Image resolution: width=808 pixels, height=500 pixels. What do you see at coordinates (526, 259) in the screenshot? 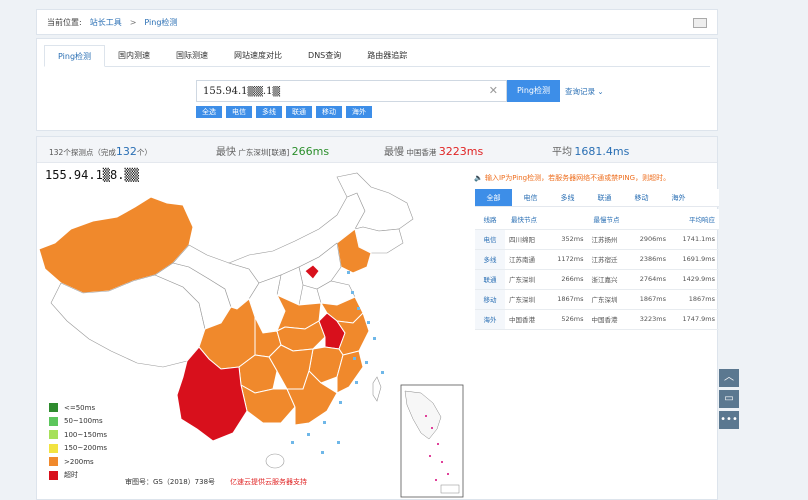
I see `cell-fast-node: 江苏南通` at bounding box center [526, 259].